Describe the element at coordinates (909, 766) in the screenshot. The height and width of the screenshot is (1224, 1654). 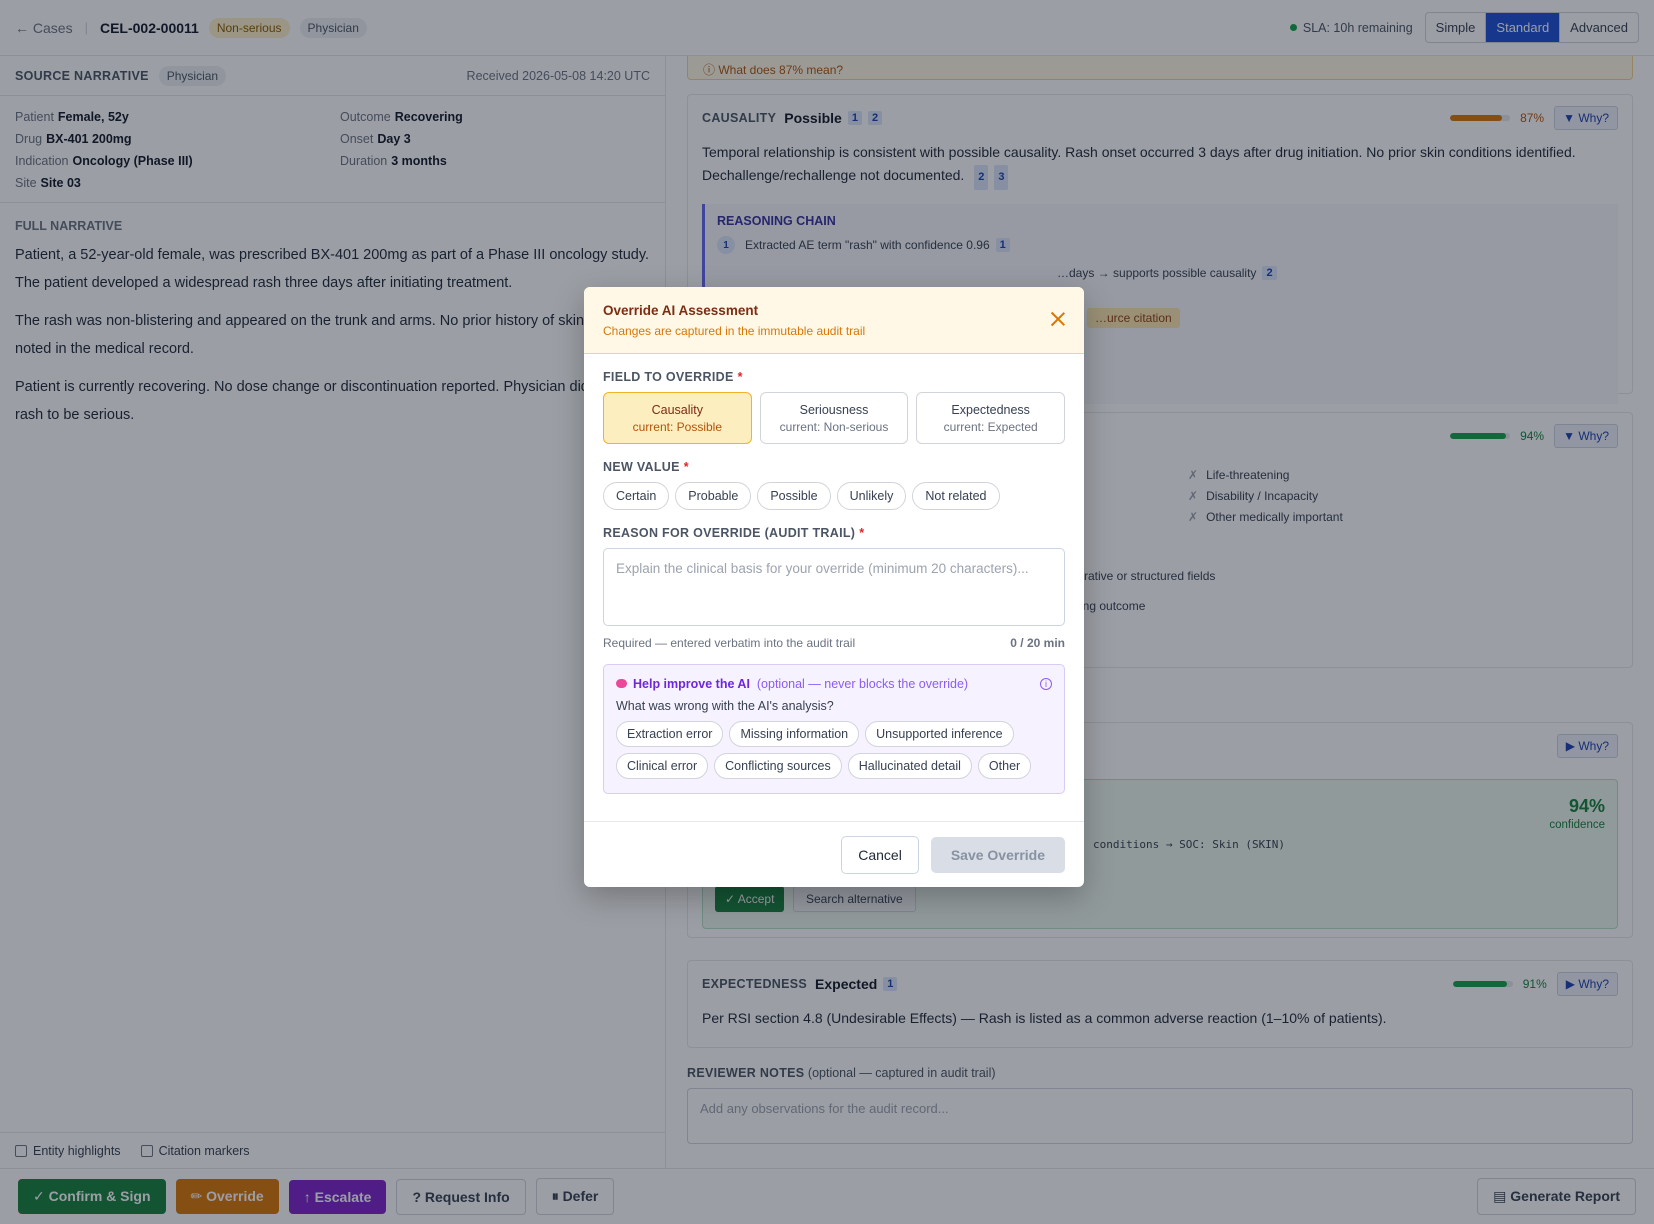
I see `tag-hallucinated-detail: Hallucinated detail` at that location.